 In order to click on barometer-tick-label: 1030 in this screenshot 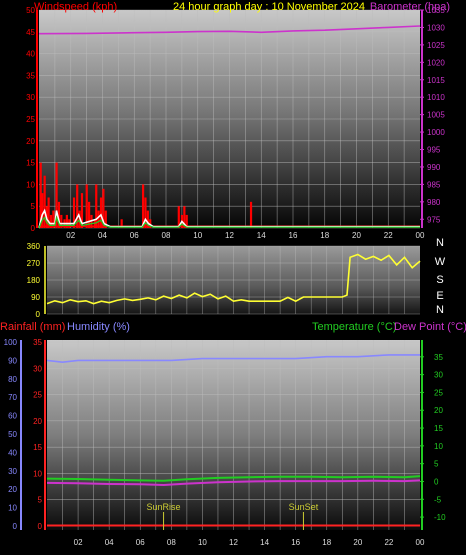, I will do `click(436, 27)`.